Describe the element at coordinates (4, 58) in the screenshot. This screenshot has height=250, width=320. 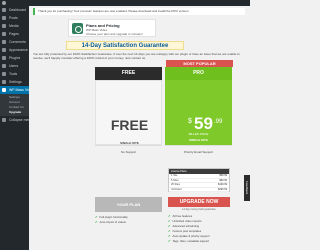
I see `plugin-icon` at that location.